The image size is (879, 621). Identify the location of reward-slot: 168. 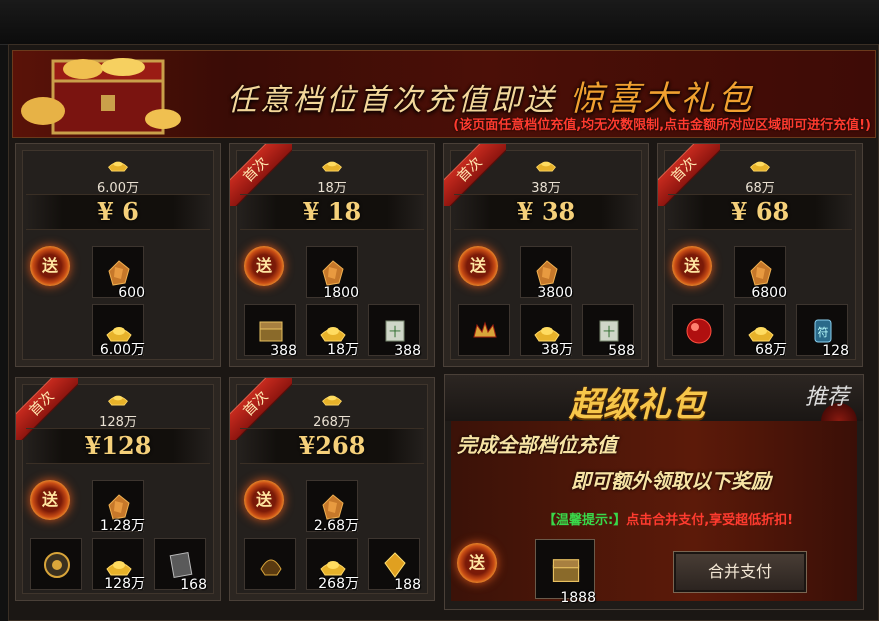
(180, 565).